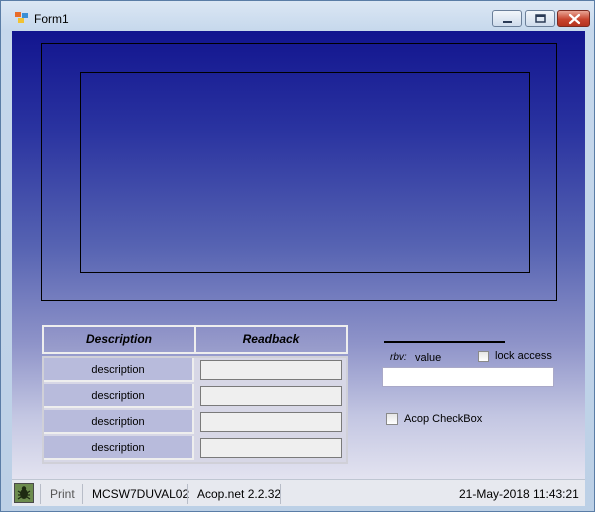  I want to click on header-readback: Readback, so click(271, 339).